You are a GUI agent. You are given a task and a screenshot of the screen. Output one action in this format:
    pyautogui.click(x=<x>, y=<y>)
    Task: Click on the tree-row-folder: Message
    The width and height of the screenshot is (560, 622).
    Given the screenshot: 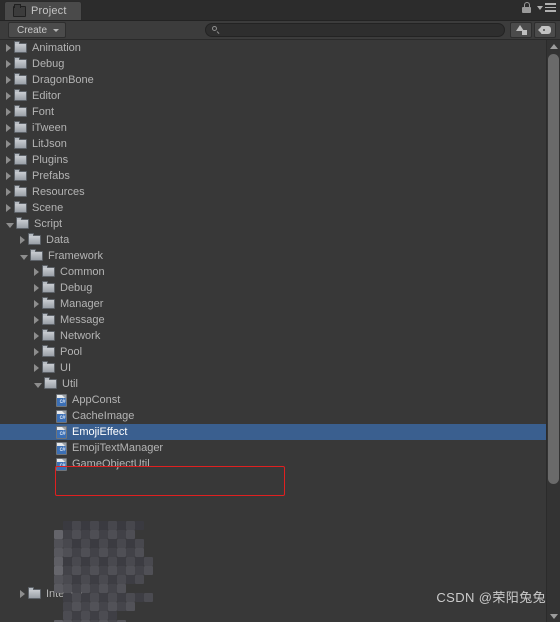 What is the action you would take?
    pyautogui.click(x=280, y=320)
    